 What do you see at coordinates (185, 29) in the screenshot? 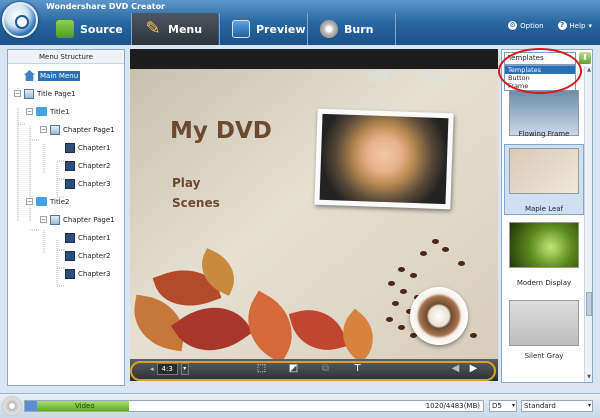
I see `tab-menu-label: Menu` at bounding box center [185, 29].